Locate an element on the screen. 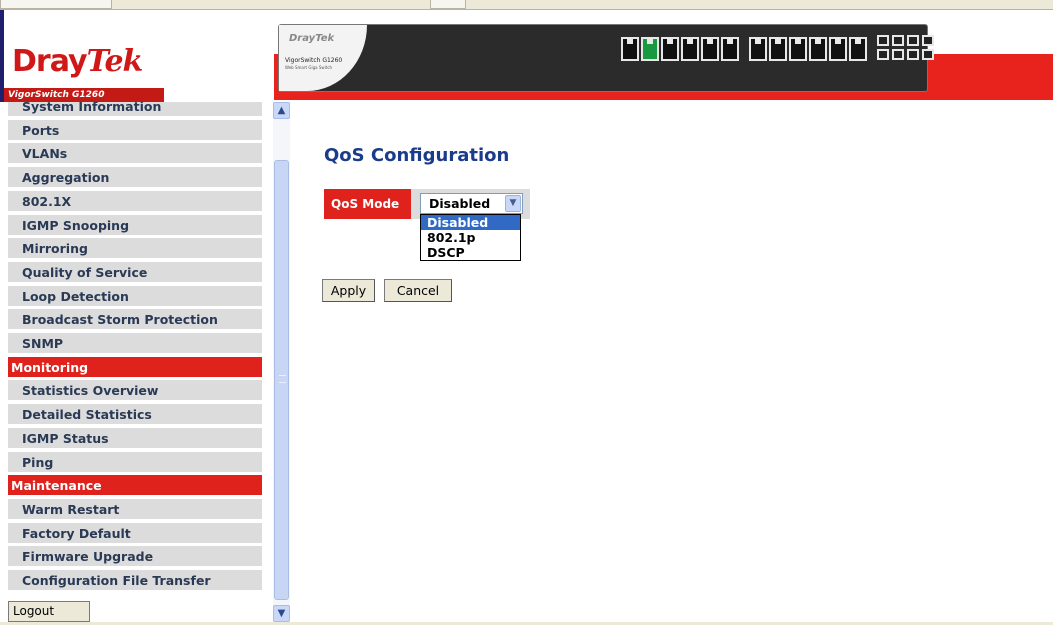 The width and height of the screenshot is (1053, 625). sidebar-item: VLANs is located at coordinates (135, 154).